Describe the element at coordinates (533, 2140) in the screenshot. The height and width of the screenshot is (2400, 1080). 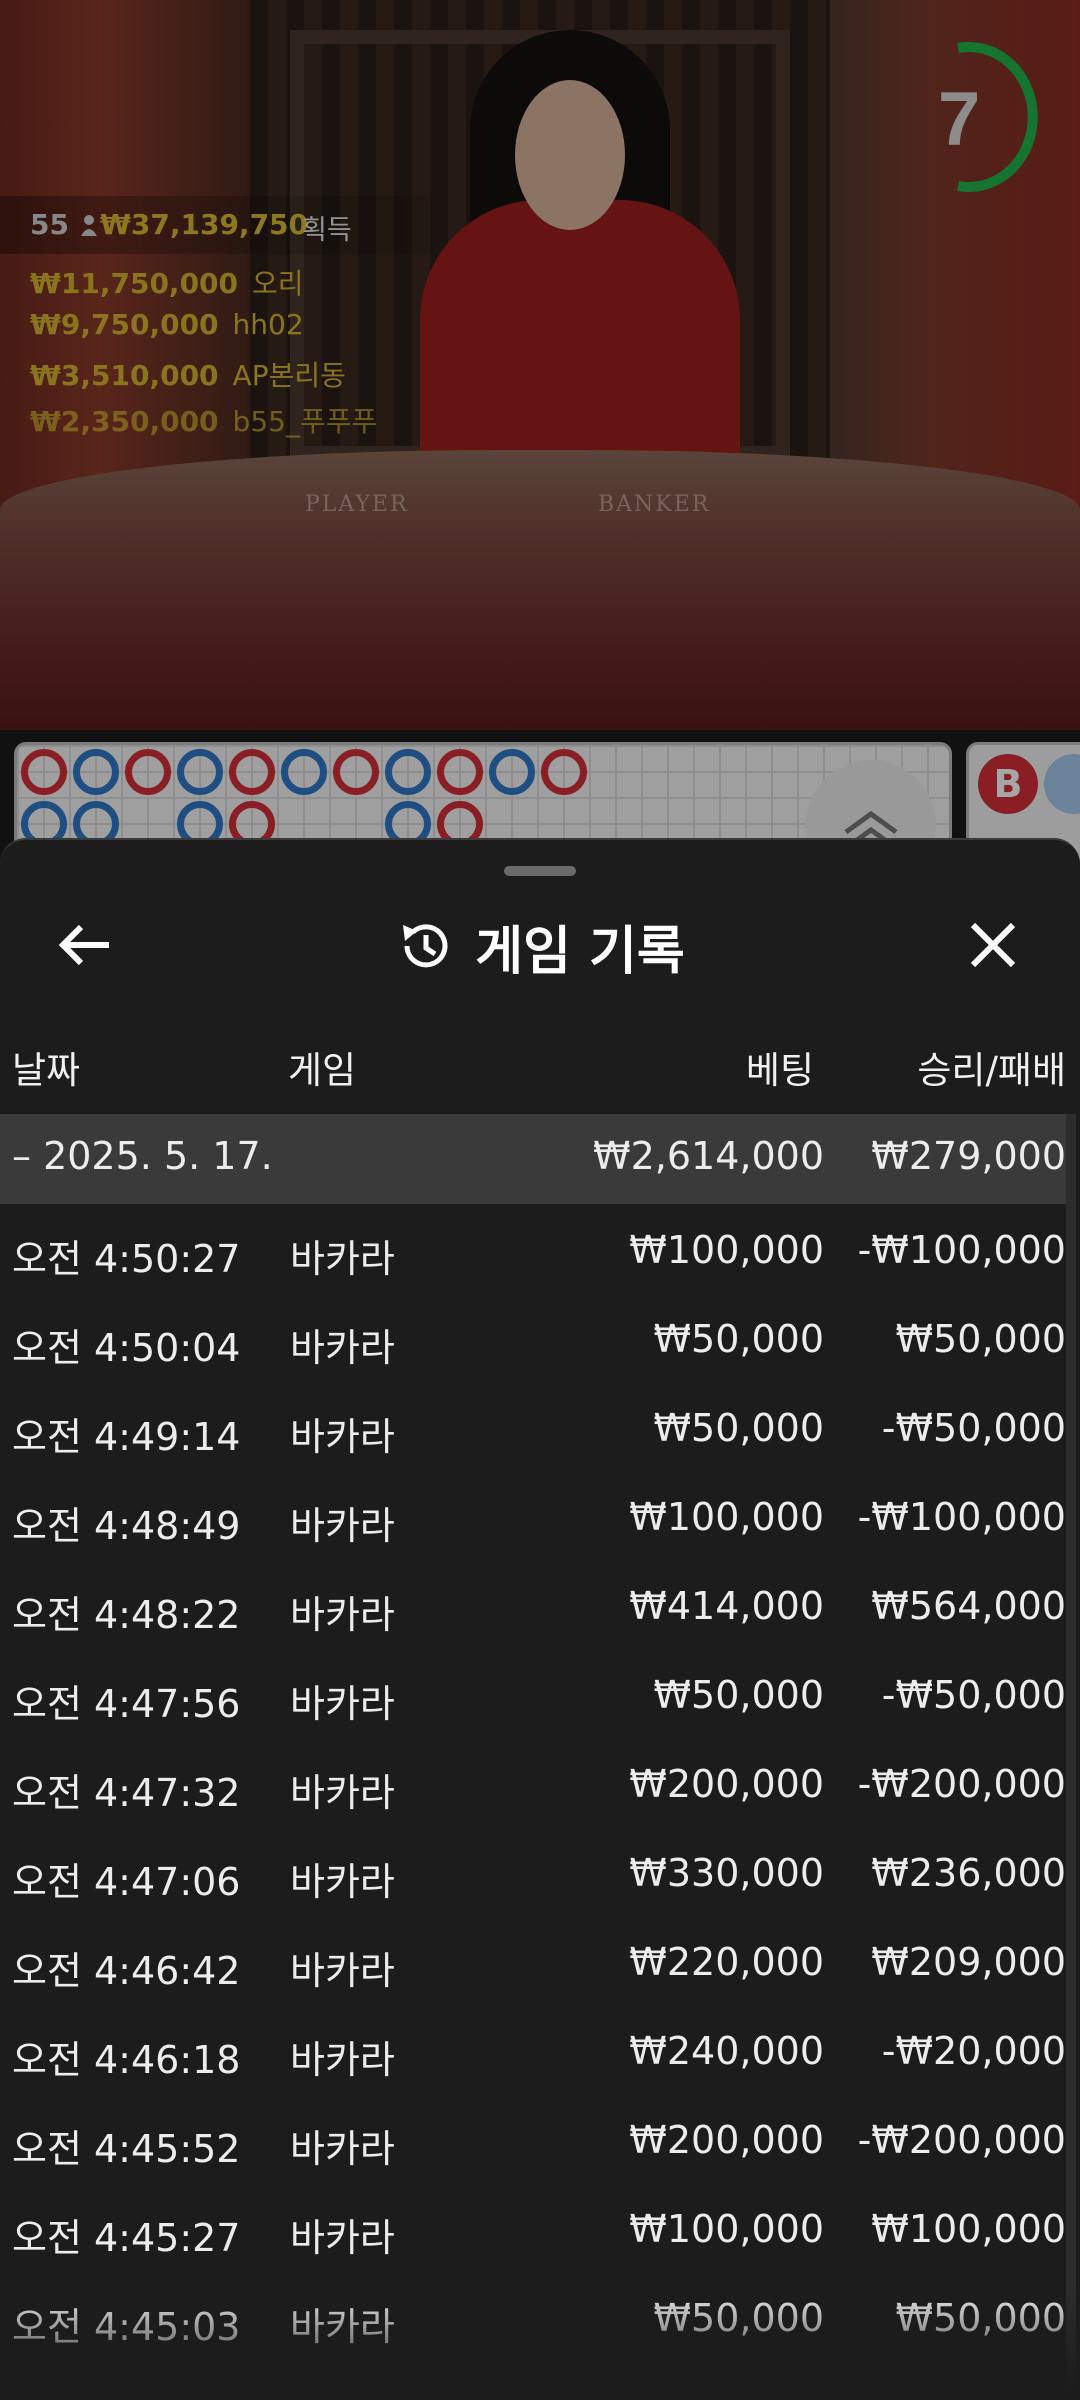
I see `history-row: 오전 4:45:52 바카라 ₩200,000 -₩200,000` at that location.